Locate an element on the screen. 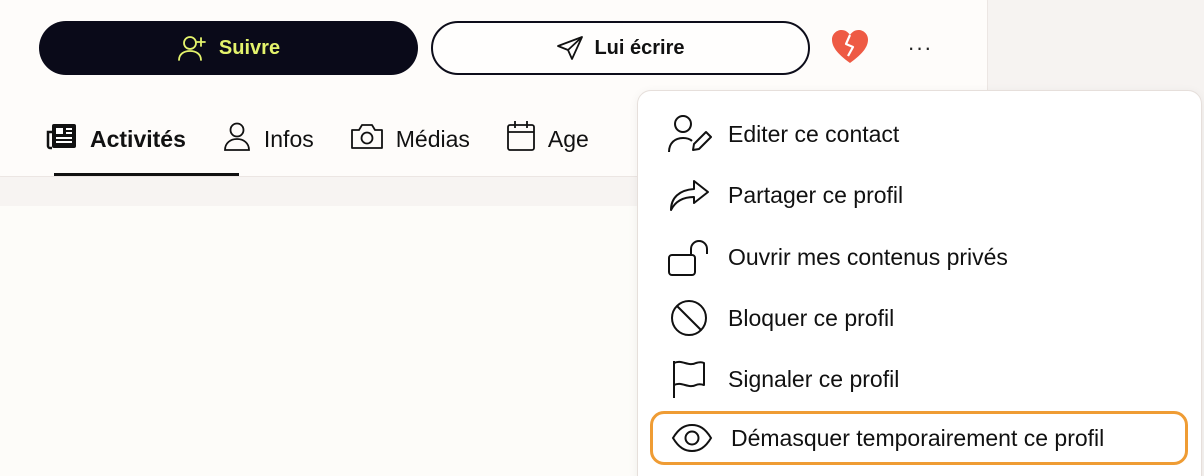 The image size is (1204, 476). edit-contact-icon is located at coordinates (689, 134).